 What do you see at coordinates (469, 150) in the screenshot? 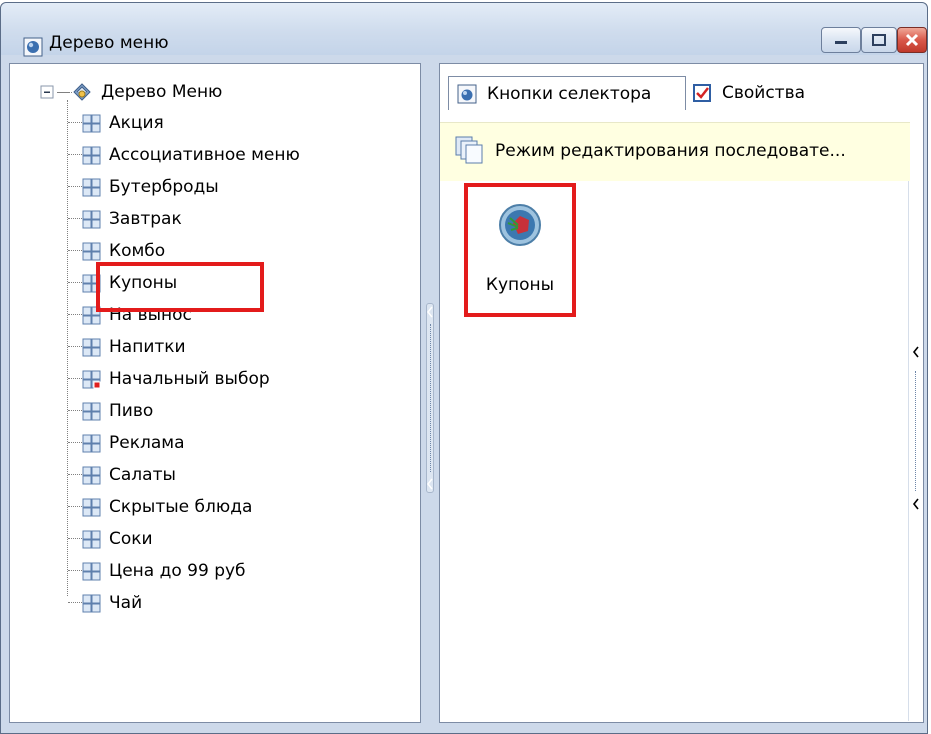
I see `copy-pages-icon` at bounding box center [469, 150].